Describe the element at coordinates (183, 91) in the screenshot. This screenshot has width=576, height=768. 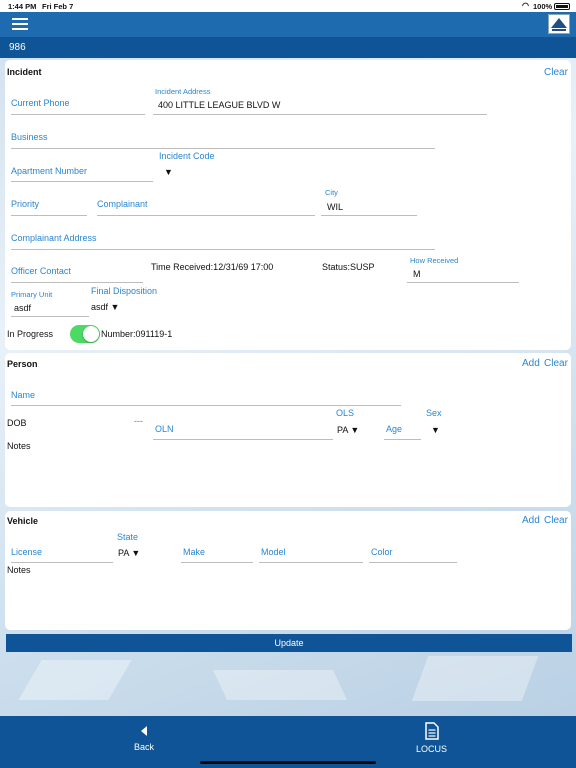
I see `incident-address-label: Incident Address` at that location.